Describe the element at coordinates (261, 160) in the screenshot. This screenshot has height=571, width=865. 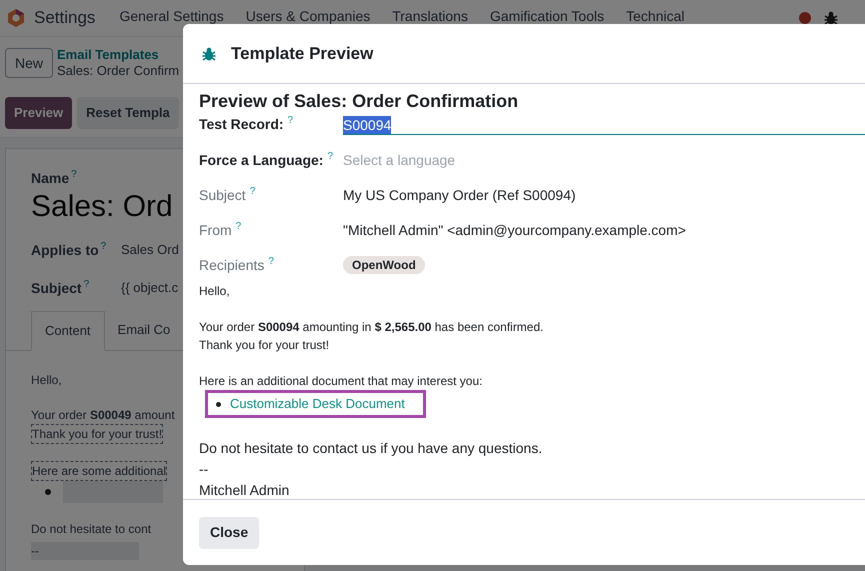
I see `field-label: Force a Language:` at that location.